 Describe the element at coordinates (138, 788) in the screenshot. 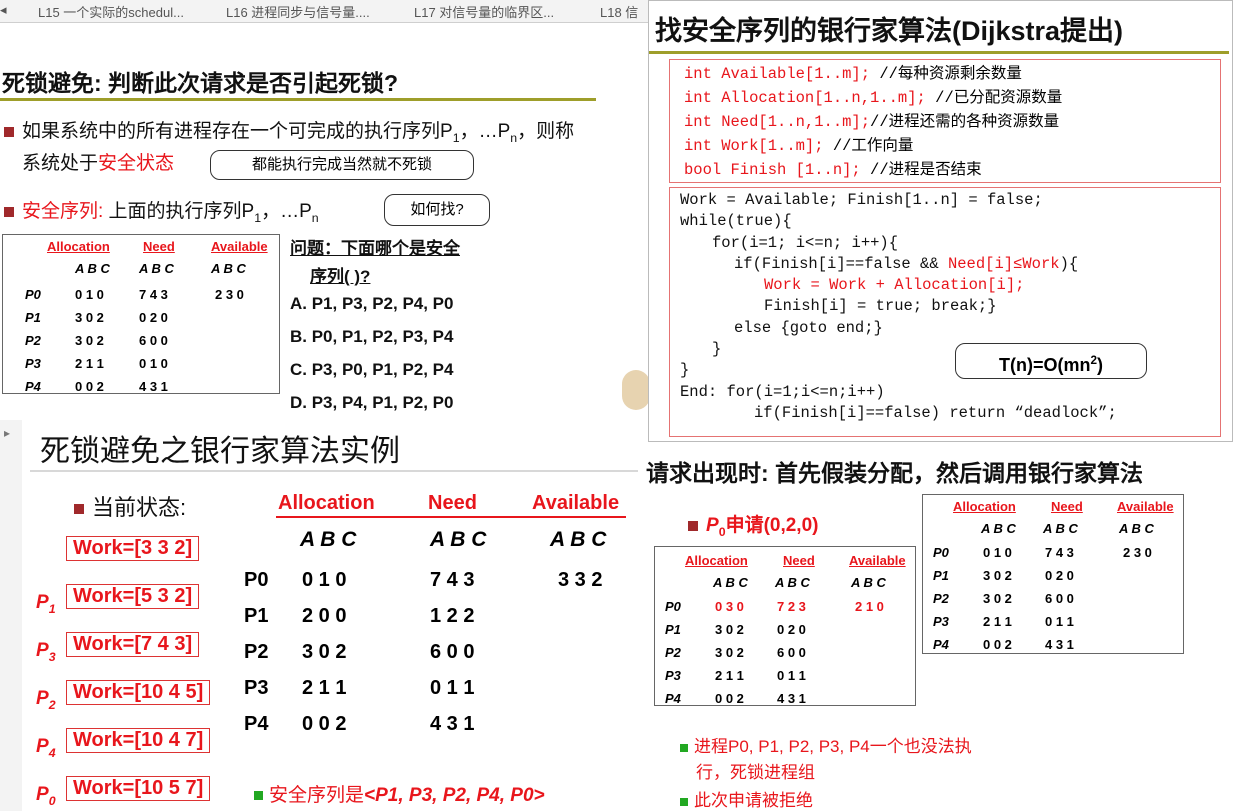

I see `work-box: Work=[10 5 7]` at that location.